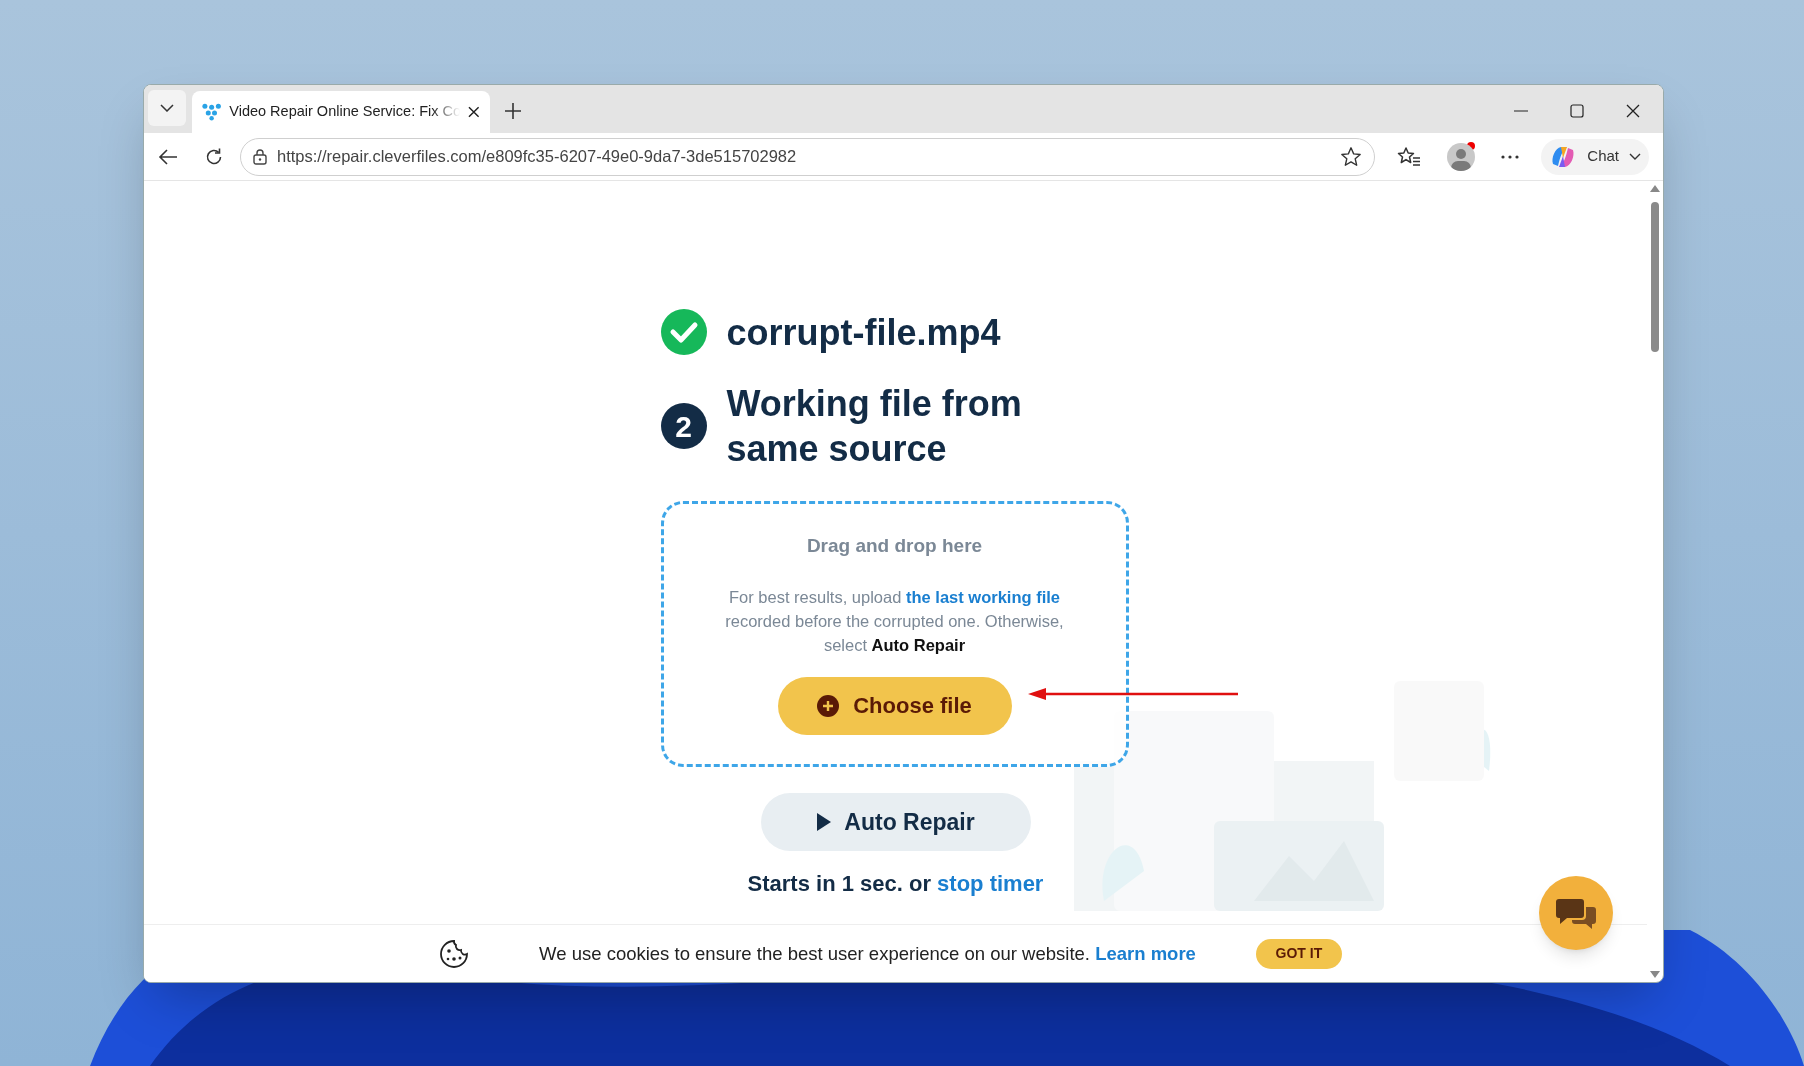  I want to click on lock-icon, so click(260, 156).